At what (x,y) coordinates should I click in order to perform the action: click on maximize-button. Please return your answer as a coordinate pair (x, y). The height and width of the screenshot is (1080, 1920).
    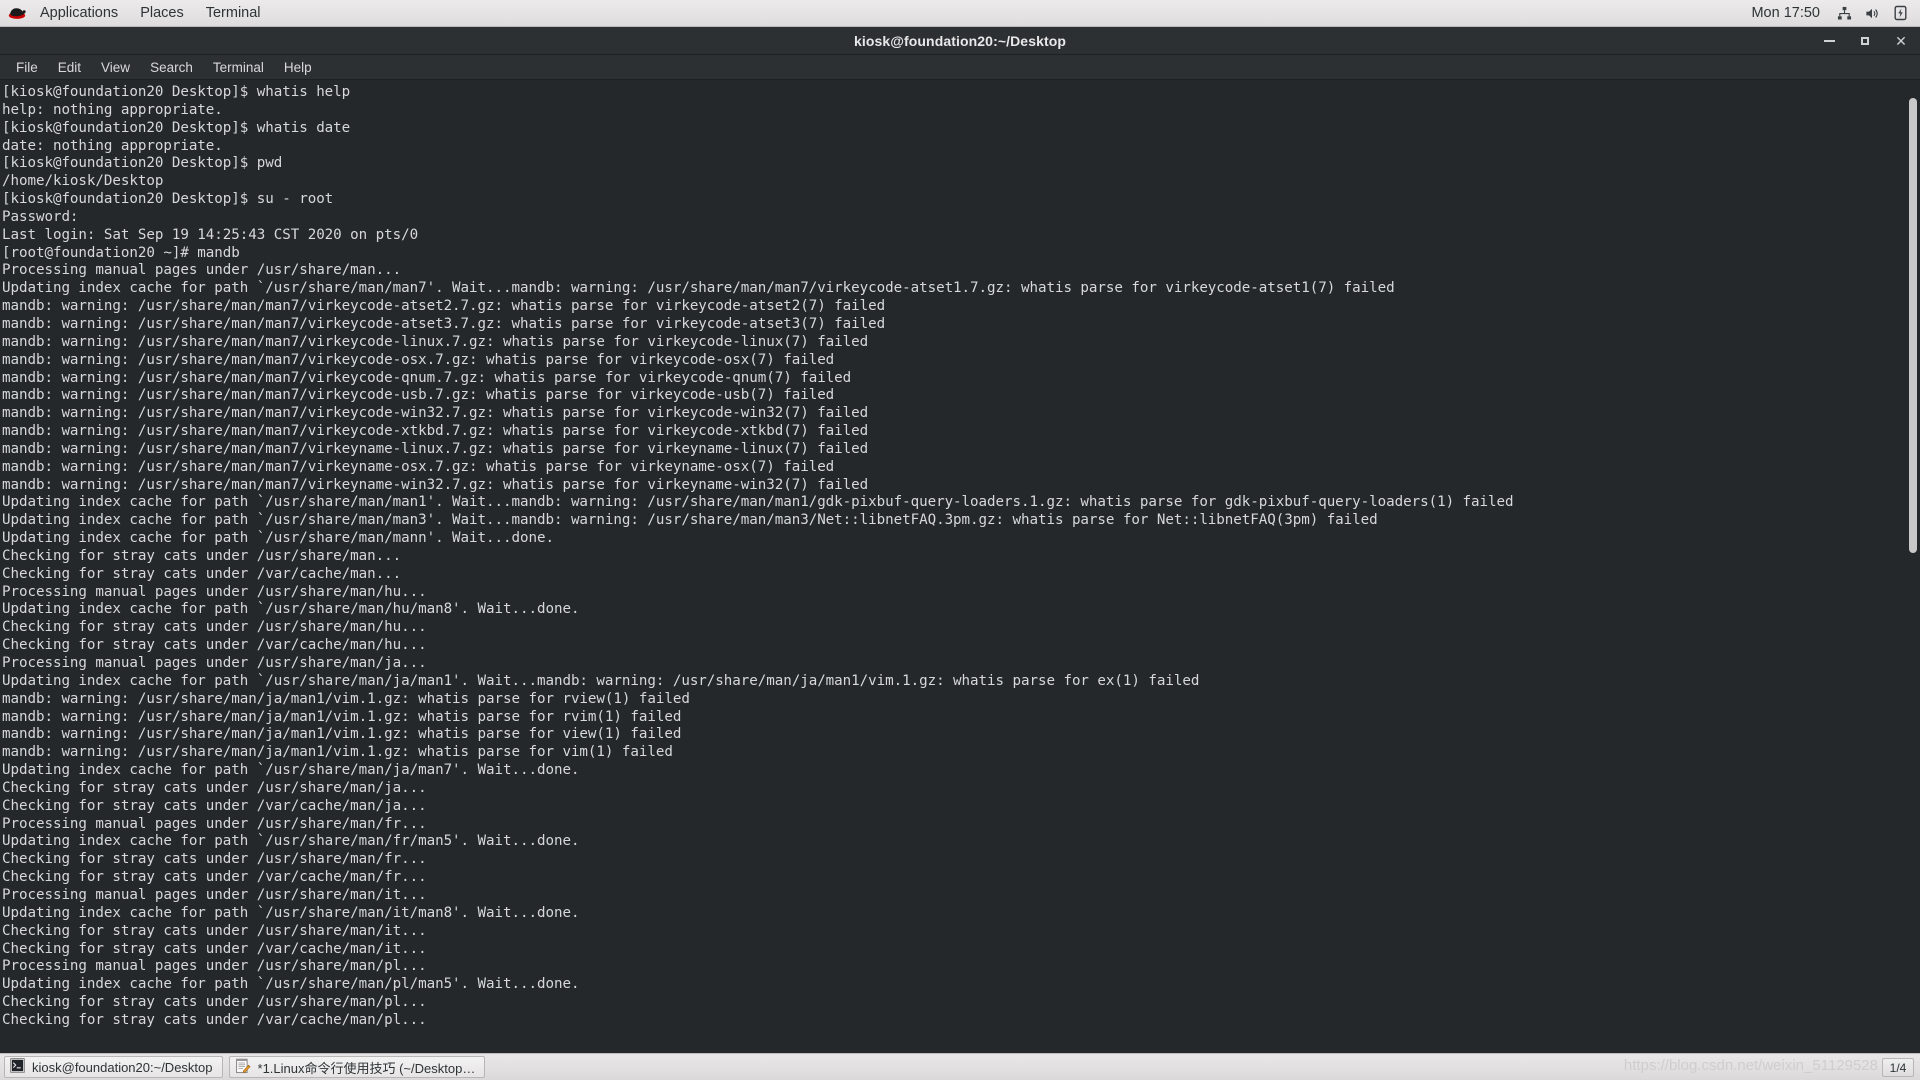
    Looking at the image, I should click on (1865, 41).